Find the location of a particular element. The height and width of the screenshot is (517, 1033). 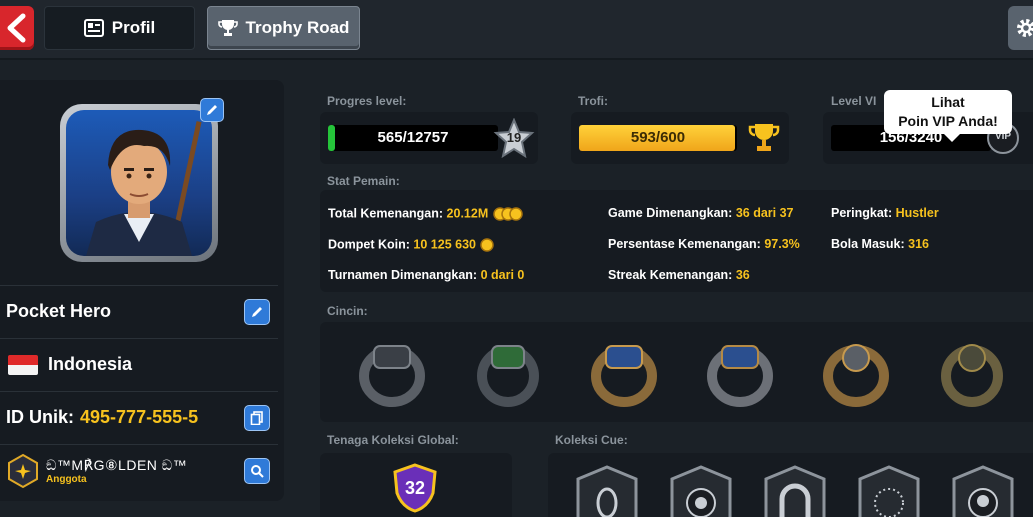

level-progress-label: Progres level: is located at coordinates (367, 101).